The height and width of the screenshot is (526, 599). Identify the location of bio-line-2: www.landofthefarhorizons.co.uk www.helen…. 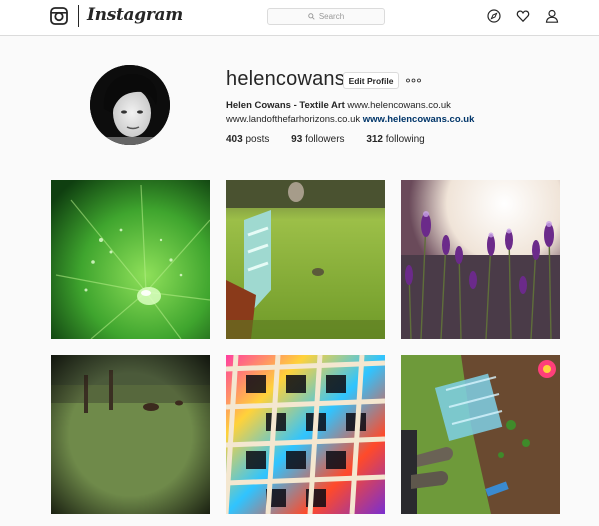
(350, 119).